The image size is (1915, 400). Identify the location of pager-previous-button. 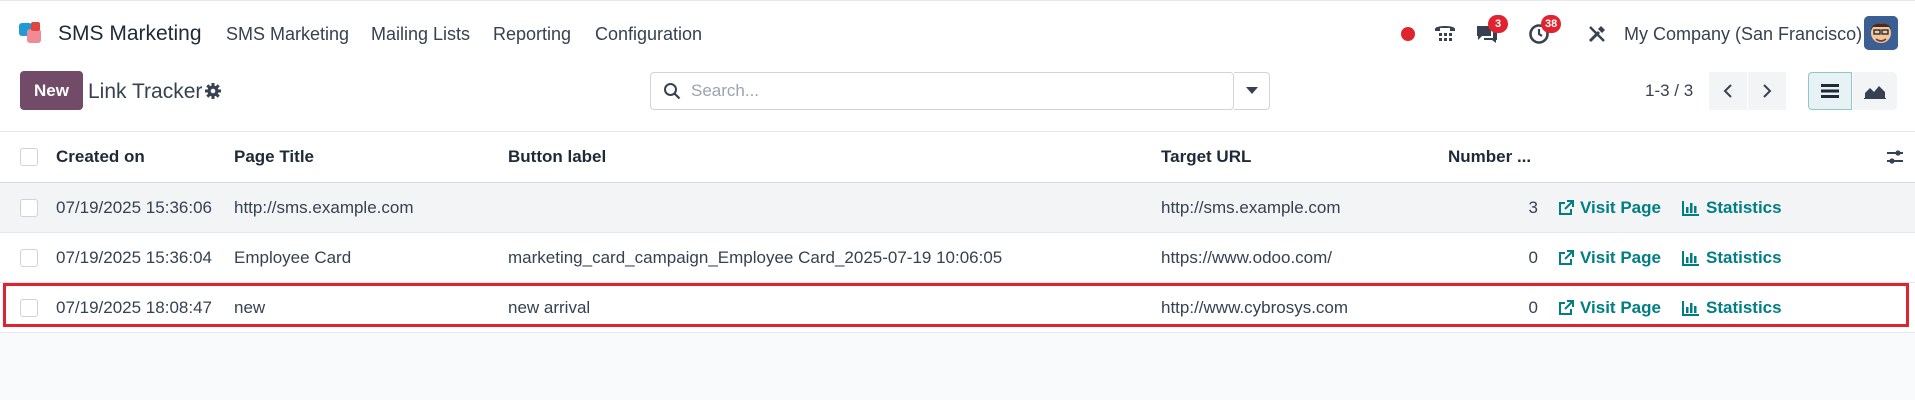
(1728, 91).